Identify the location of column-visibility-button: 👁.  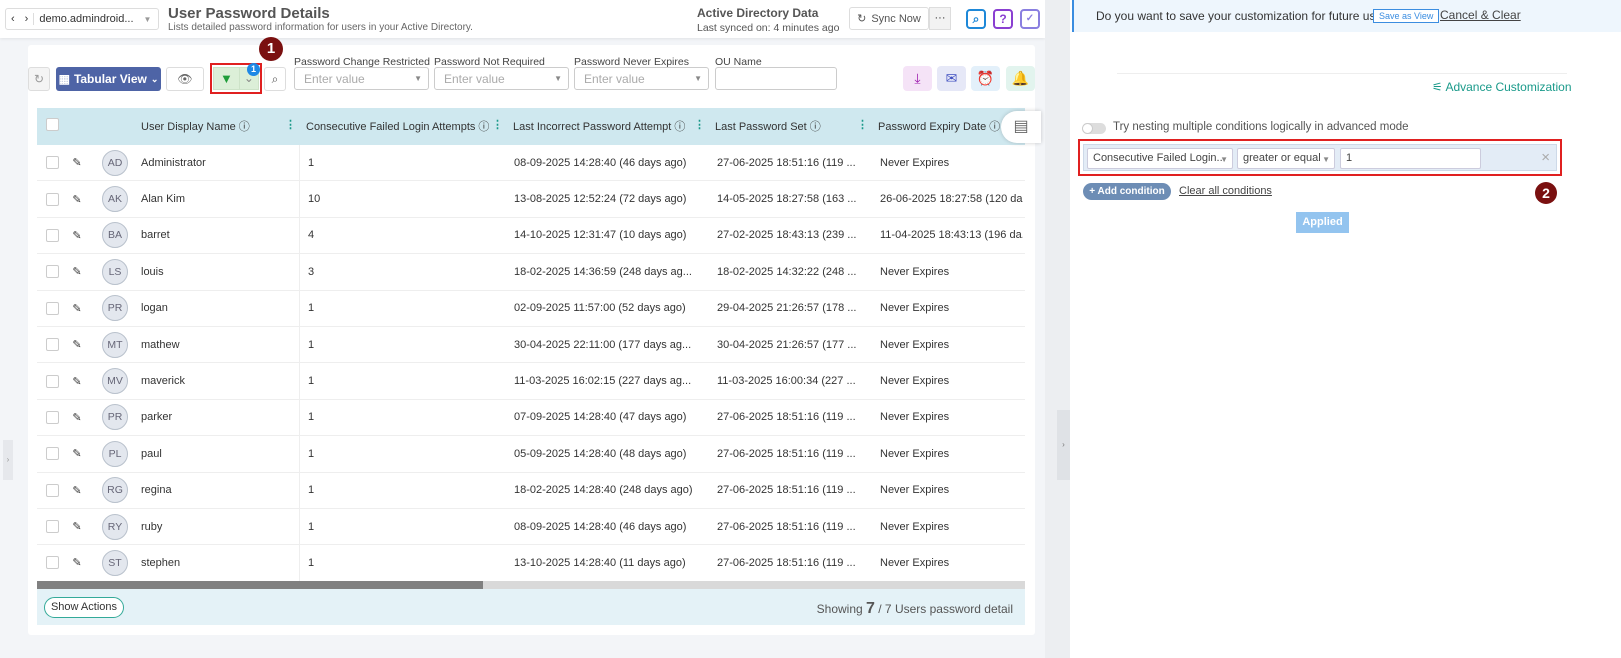
(185, 79).